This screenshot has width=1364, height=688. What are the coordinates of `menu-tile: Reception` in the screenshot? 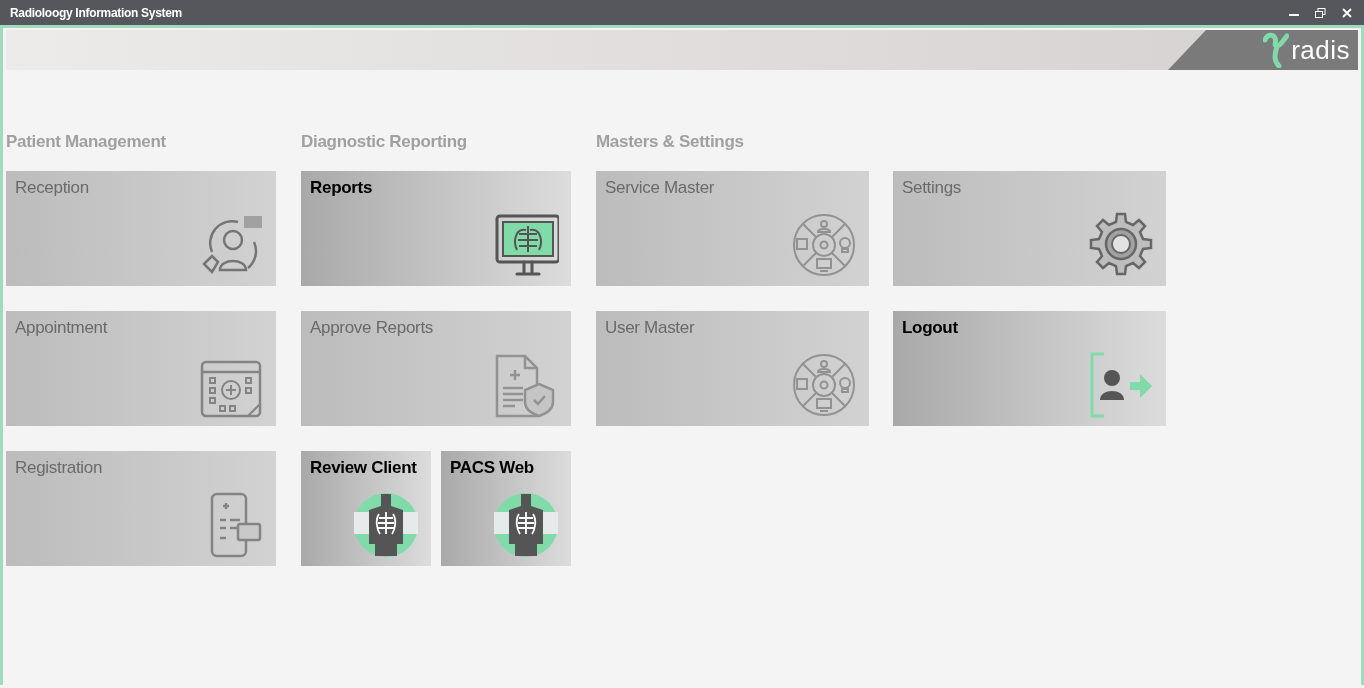 It's located at (141, 228).